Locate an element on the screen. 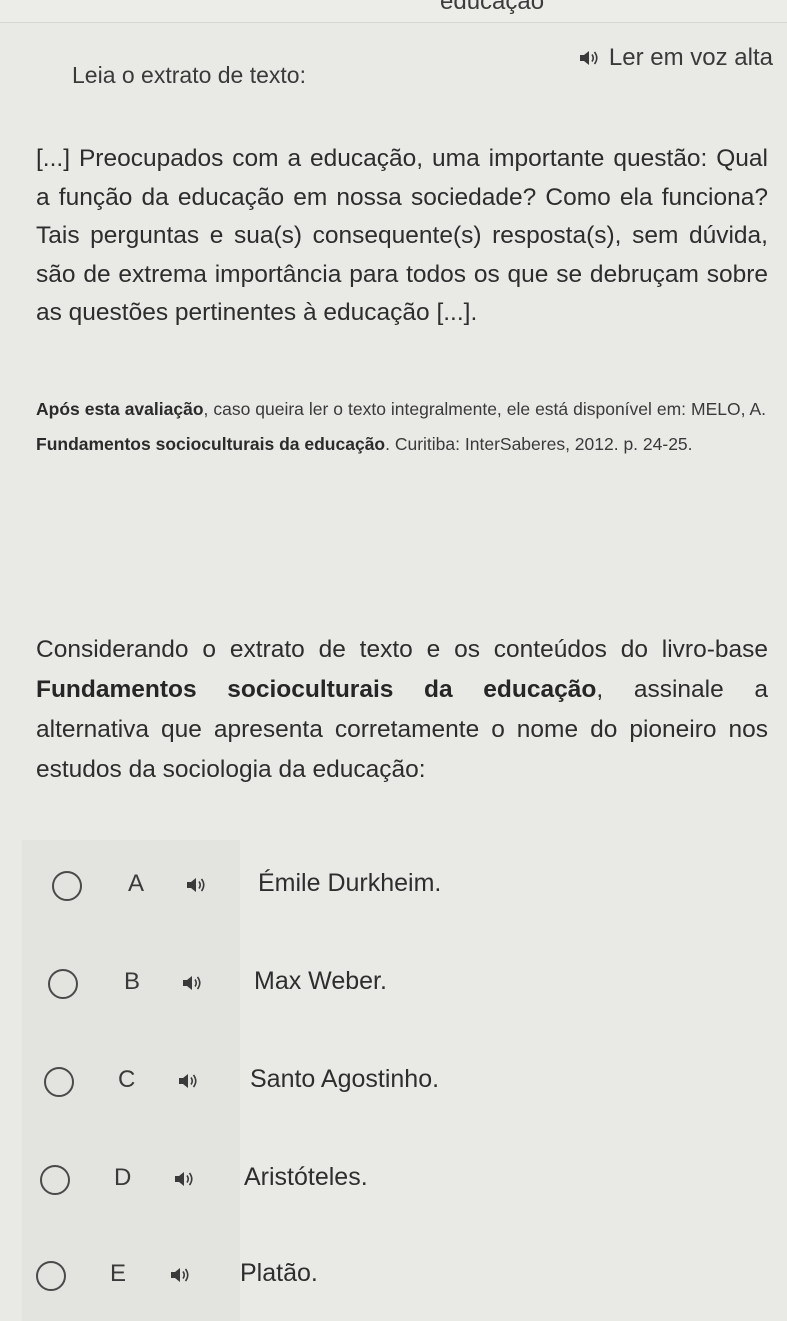 Image resolution: width=787 pixels, height=1321 pixels. option-a: A Émile Durkheim. is located at coordinates (280, 886).